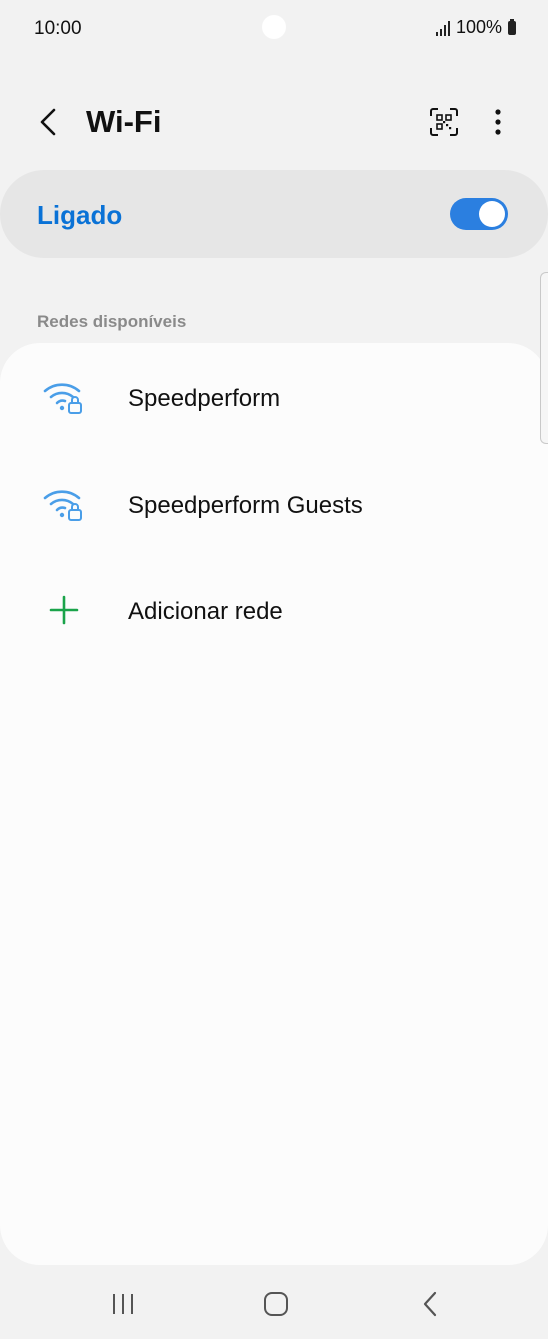 This screenshot has height=1339, width=548. Describe the element at coordinates (442, 28) in the screenshot. I see `signal-strength-icon` at that location.